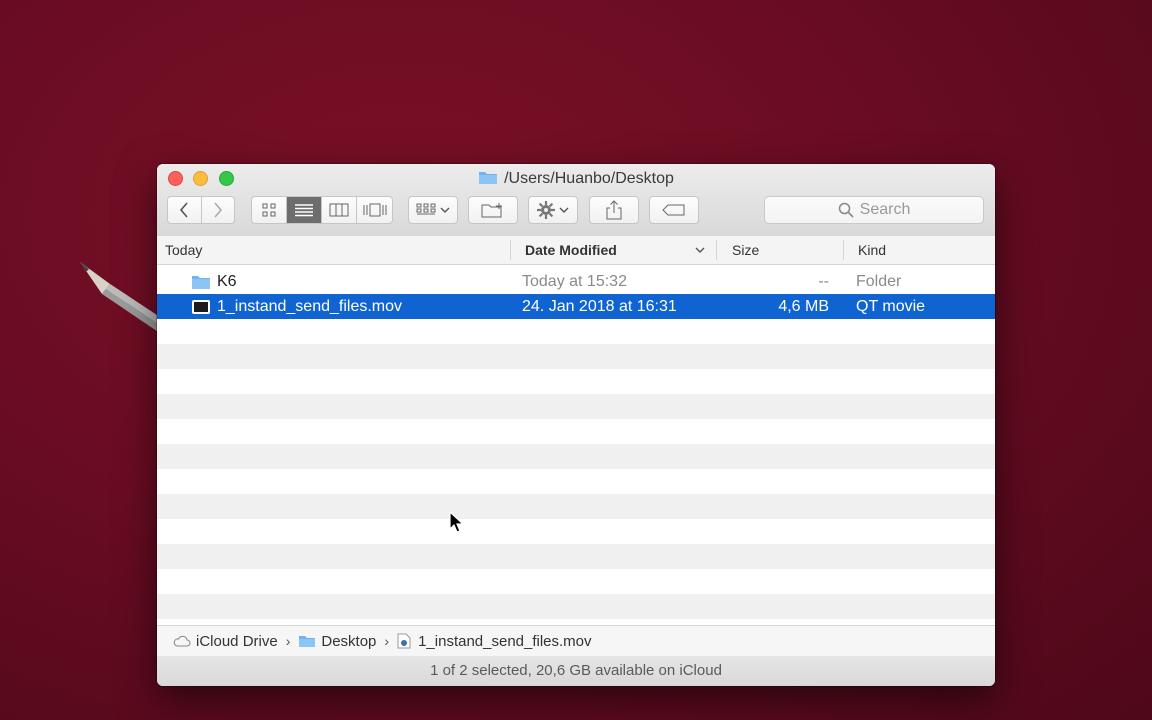 Image resolution: width=1152 pixels, height=720 pixels. I want to click on file-name: K6, so click(227, 281).